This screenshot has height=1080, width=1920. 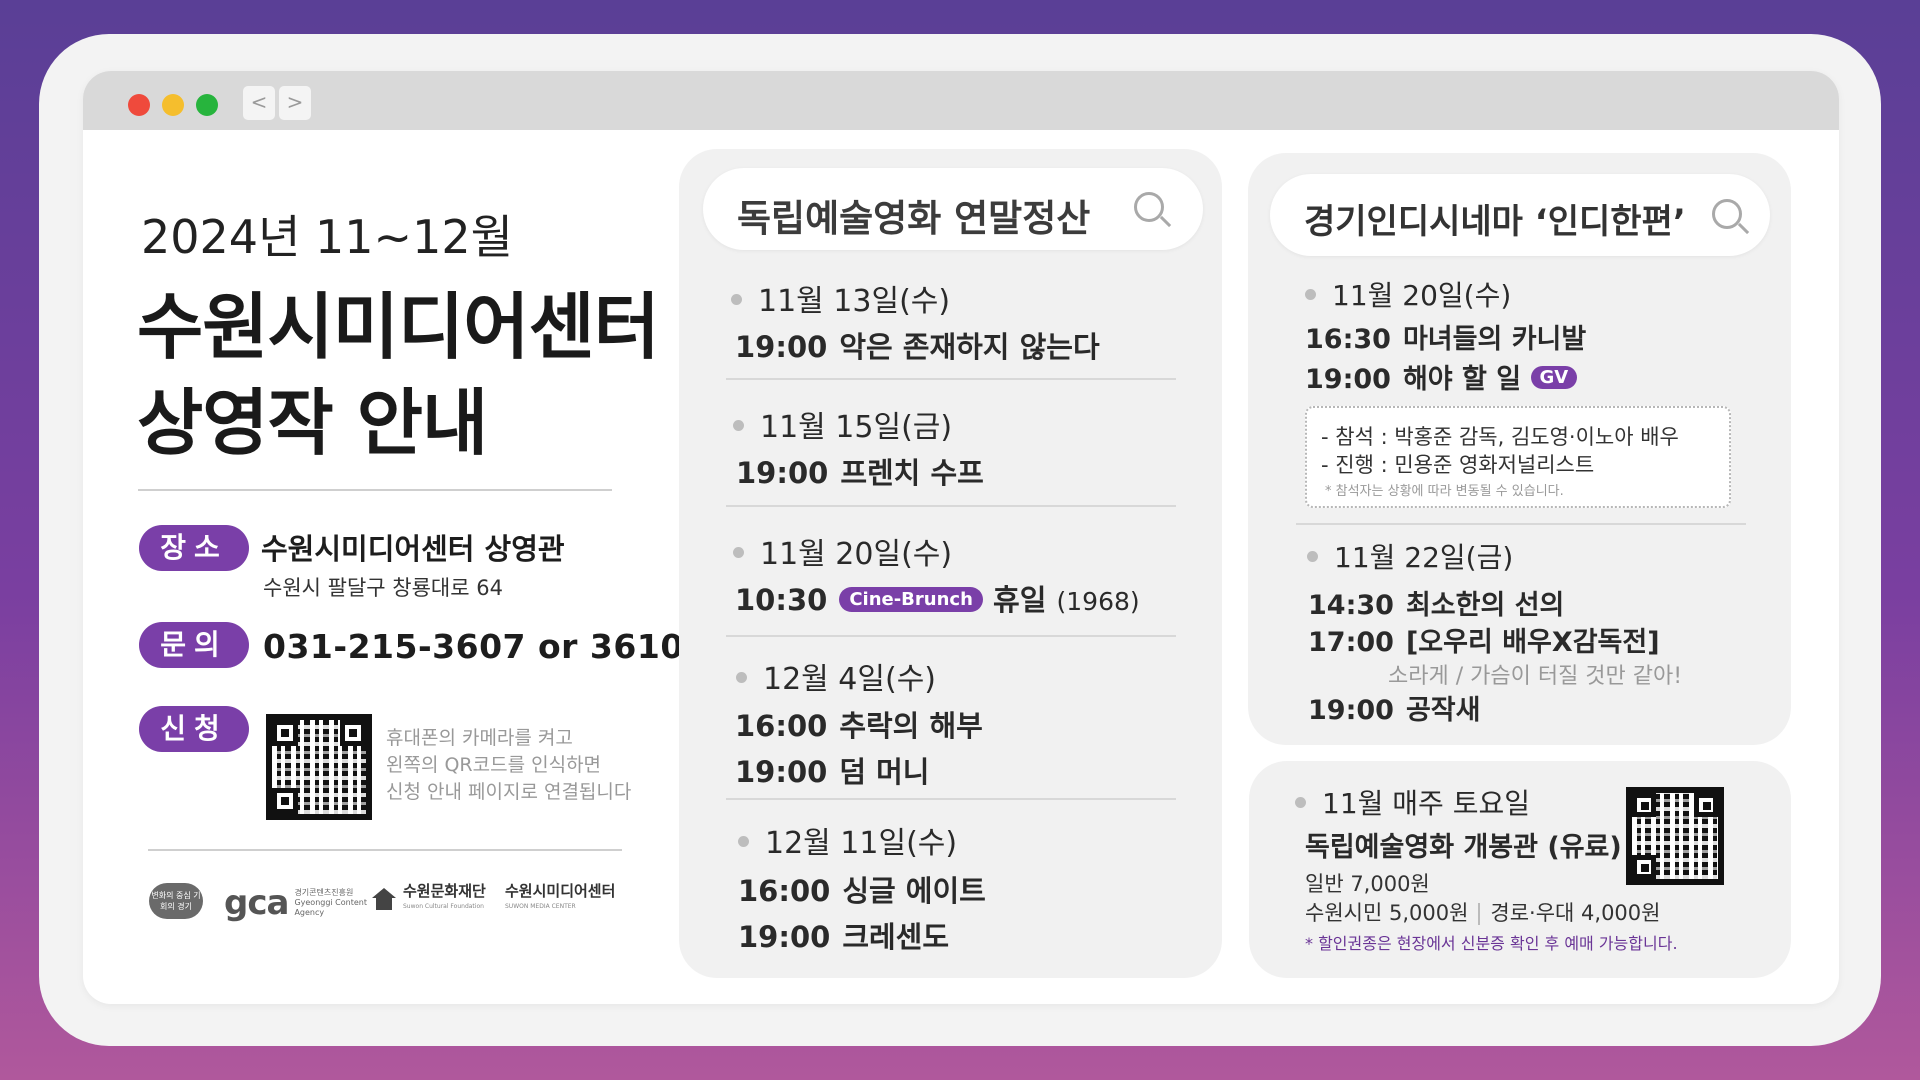 I want to click on cine-brunch-tag: Cine-Brunch, so click(x=911, y=599).